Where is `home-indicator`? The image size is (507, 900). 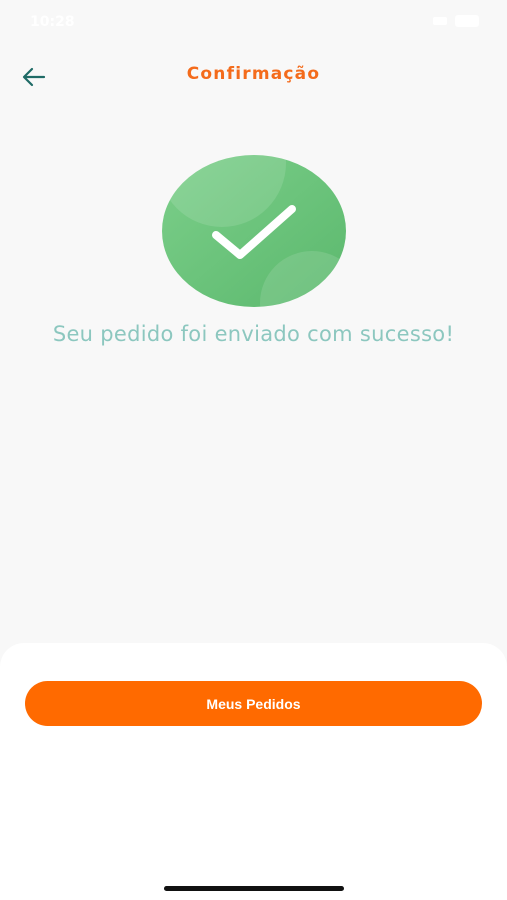 home-indicator is located at coordinates (254, 888).